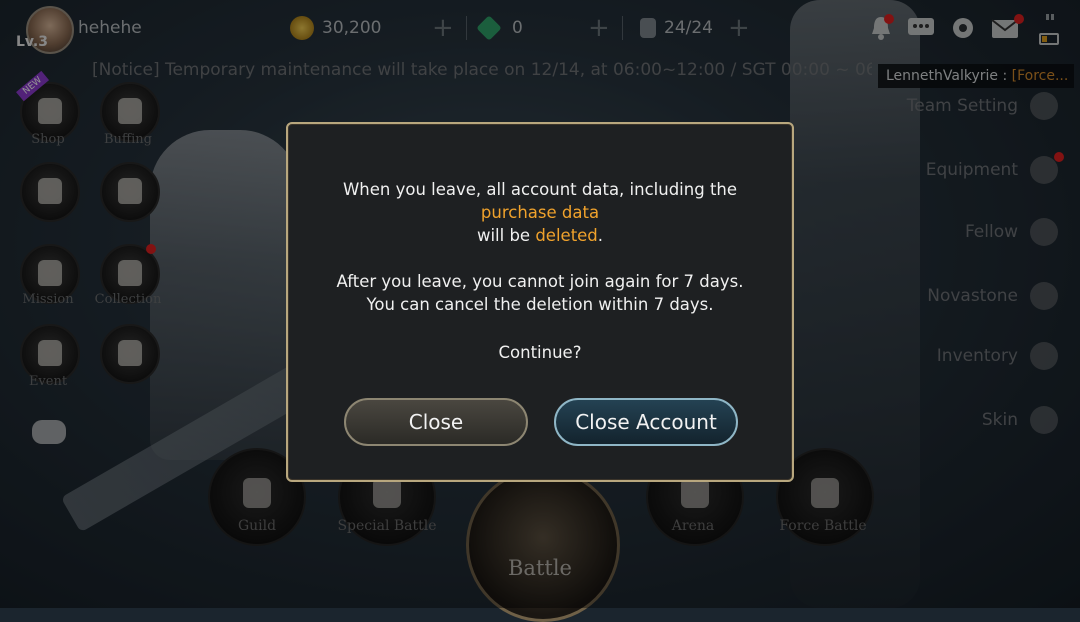 This screenshot has width=1080, height=622. I want to click on dialog-line-3: will be deleted., so click(540, 235).